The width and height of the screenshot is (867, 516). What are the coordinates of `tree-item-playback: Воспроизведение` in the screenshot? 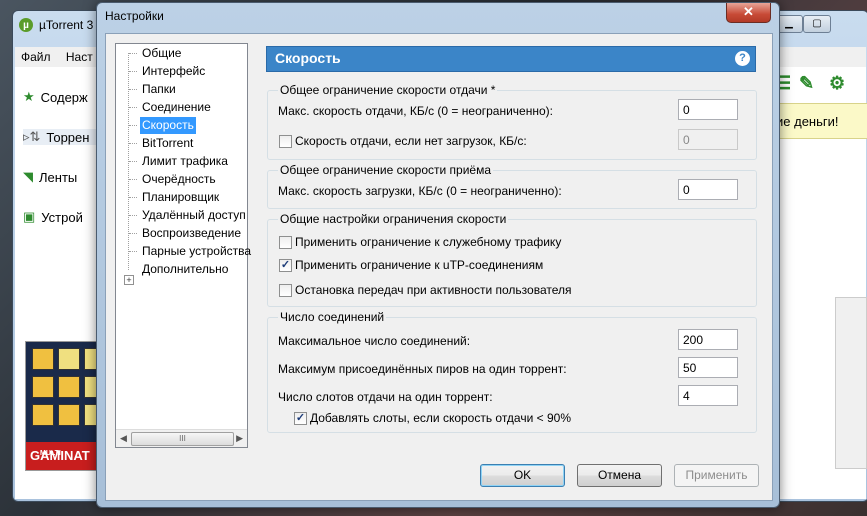 It's located at (191, 233).